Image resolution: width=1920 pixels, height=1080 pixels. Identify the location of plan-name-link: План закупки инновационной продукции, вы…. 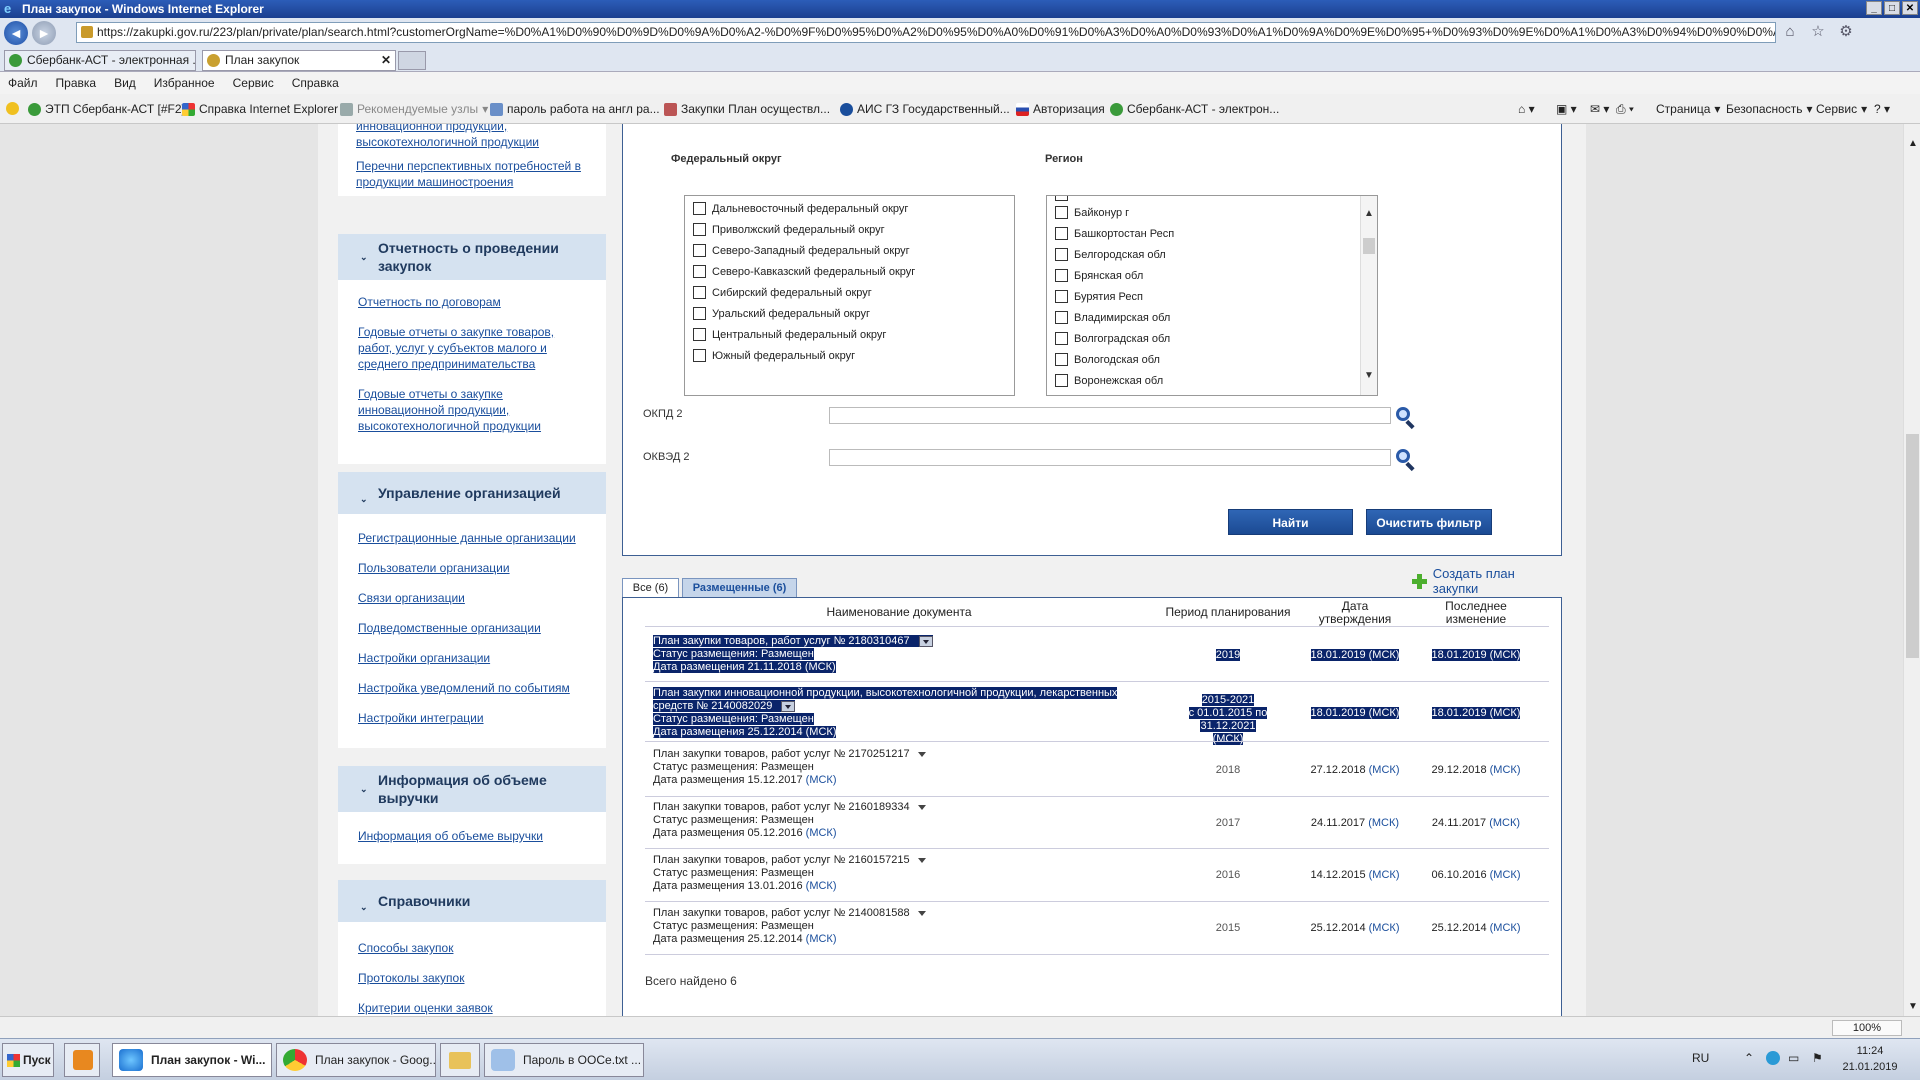
(885, 693).